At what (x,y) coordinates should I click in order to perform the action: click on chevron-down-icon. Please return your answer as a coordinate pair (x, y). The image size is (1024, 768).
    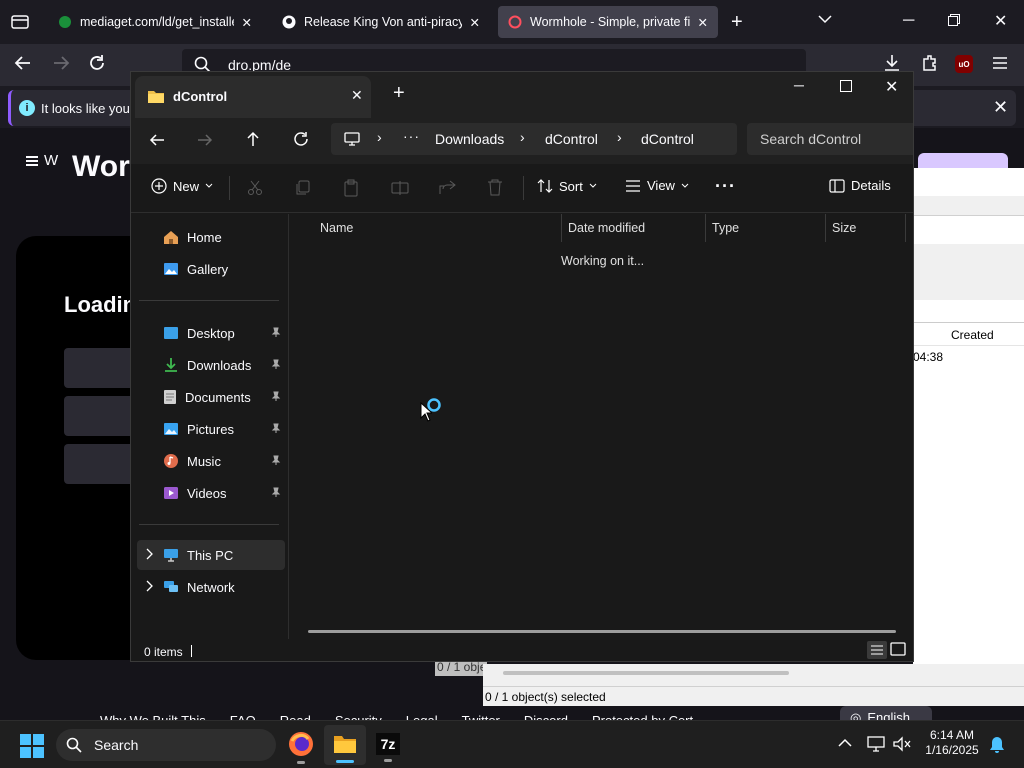
    Looking at the image, I should click on (825, 19).